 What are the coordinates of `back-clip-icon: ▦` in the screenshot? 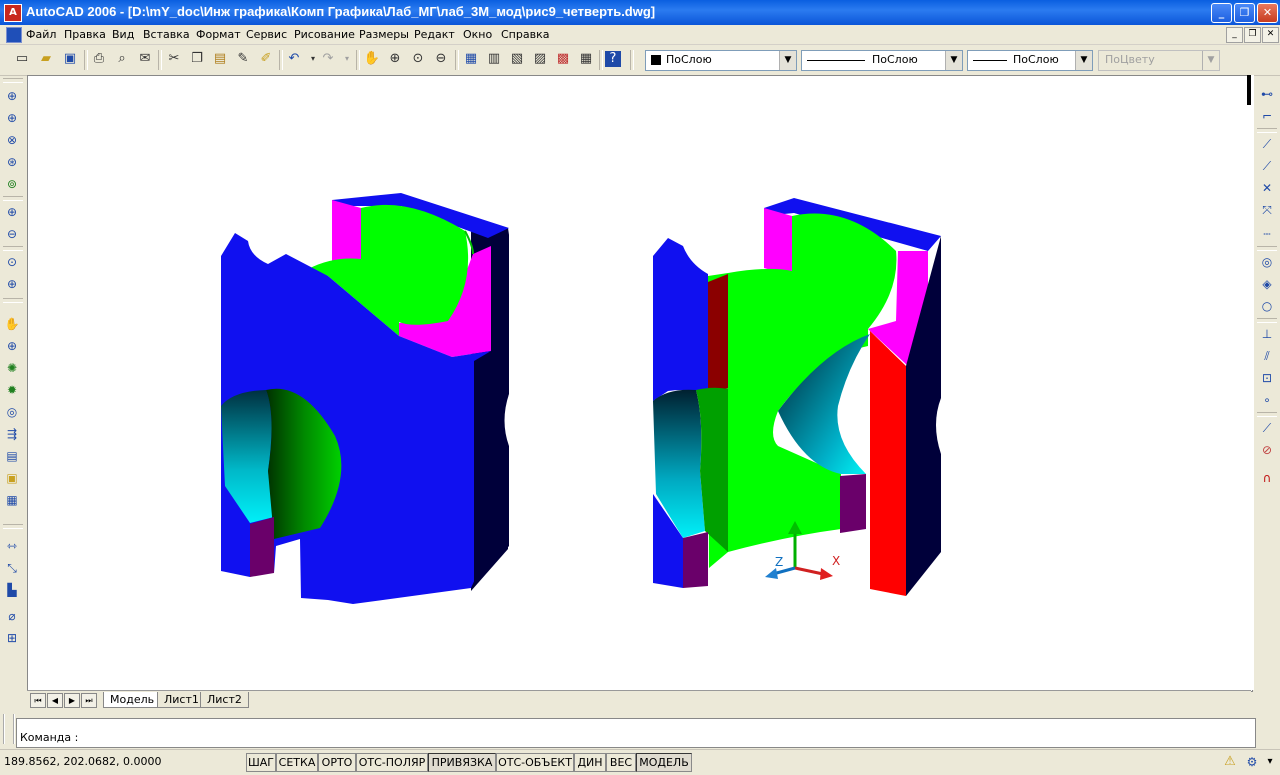 It's located at (12, 500).